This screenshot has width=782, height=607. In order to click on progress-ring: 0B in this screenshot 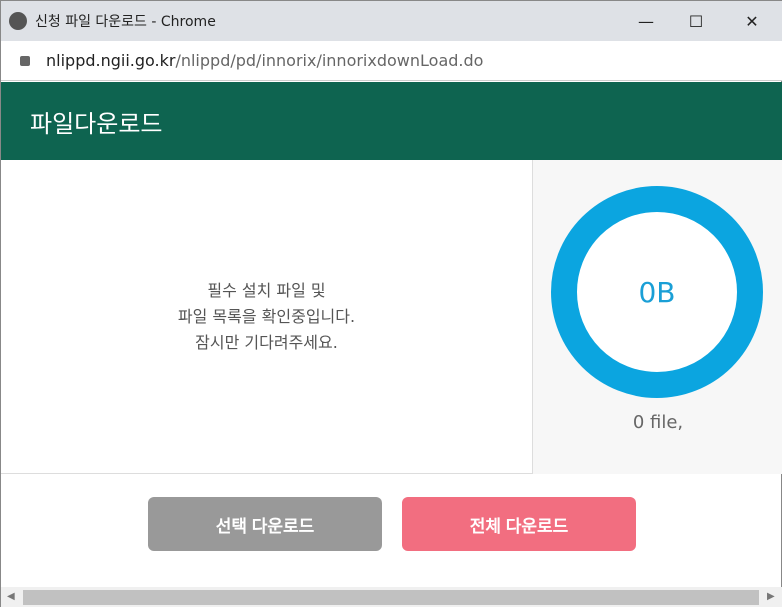, I will do `click(657, 292)`.